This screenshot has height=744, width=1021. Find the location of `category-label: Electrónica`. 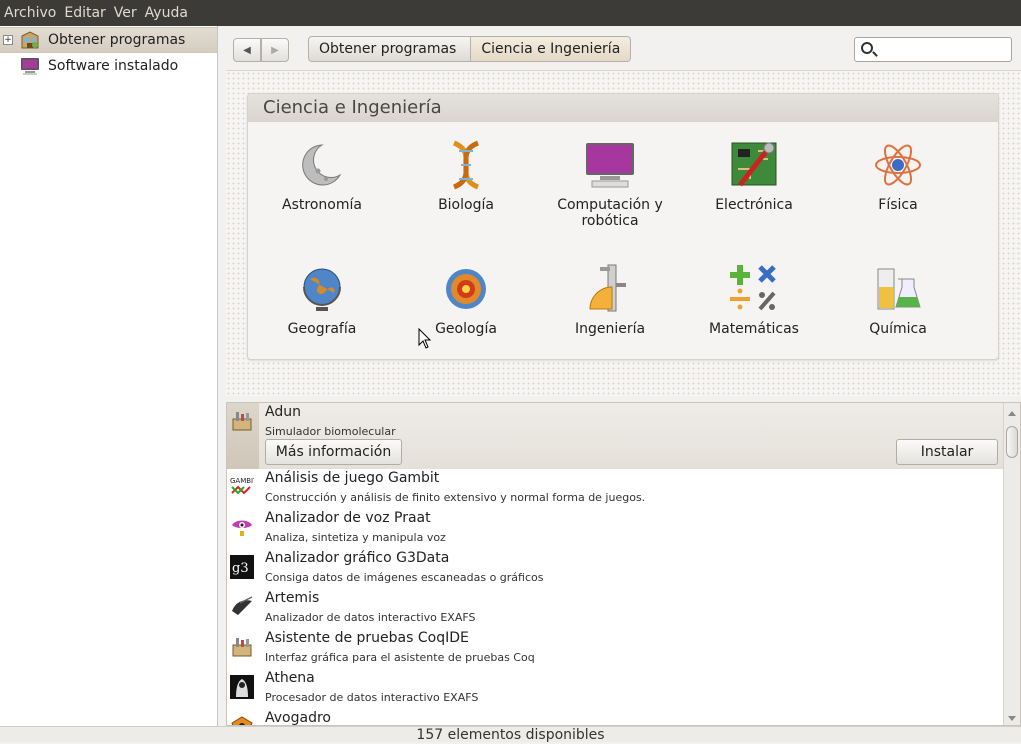

category-label: Electrónica is located at coordinates (754, 205).